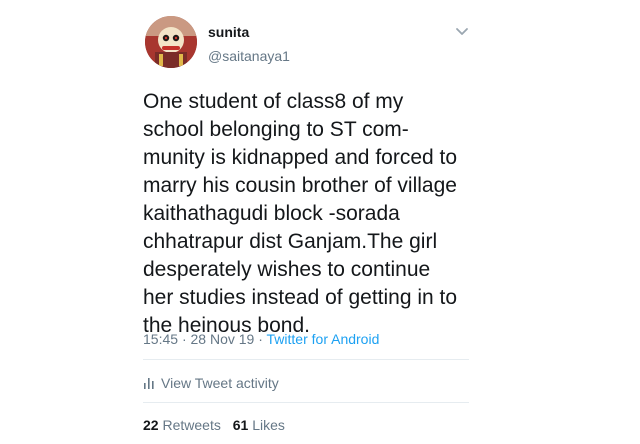 This screenshot has height=444, width=640. Describe the element at coordinates (228, 32) in the screenshot. I see `author-name: sunita` at that location.